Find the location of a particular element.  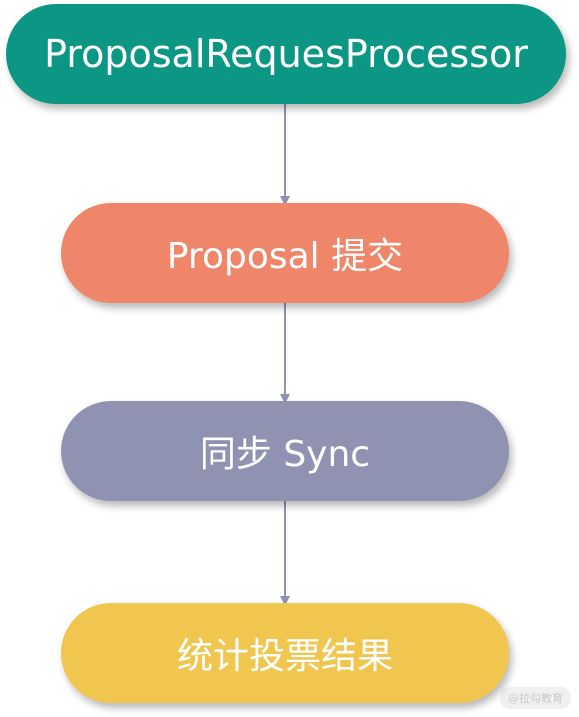

watermark: @拉勾教育 is located at coordinates (535, 698).